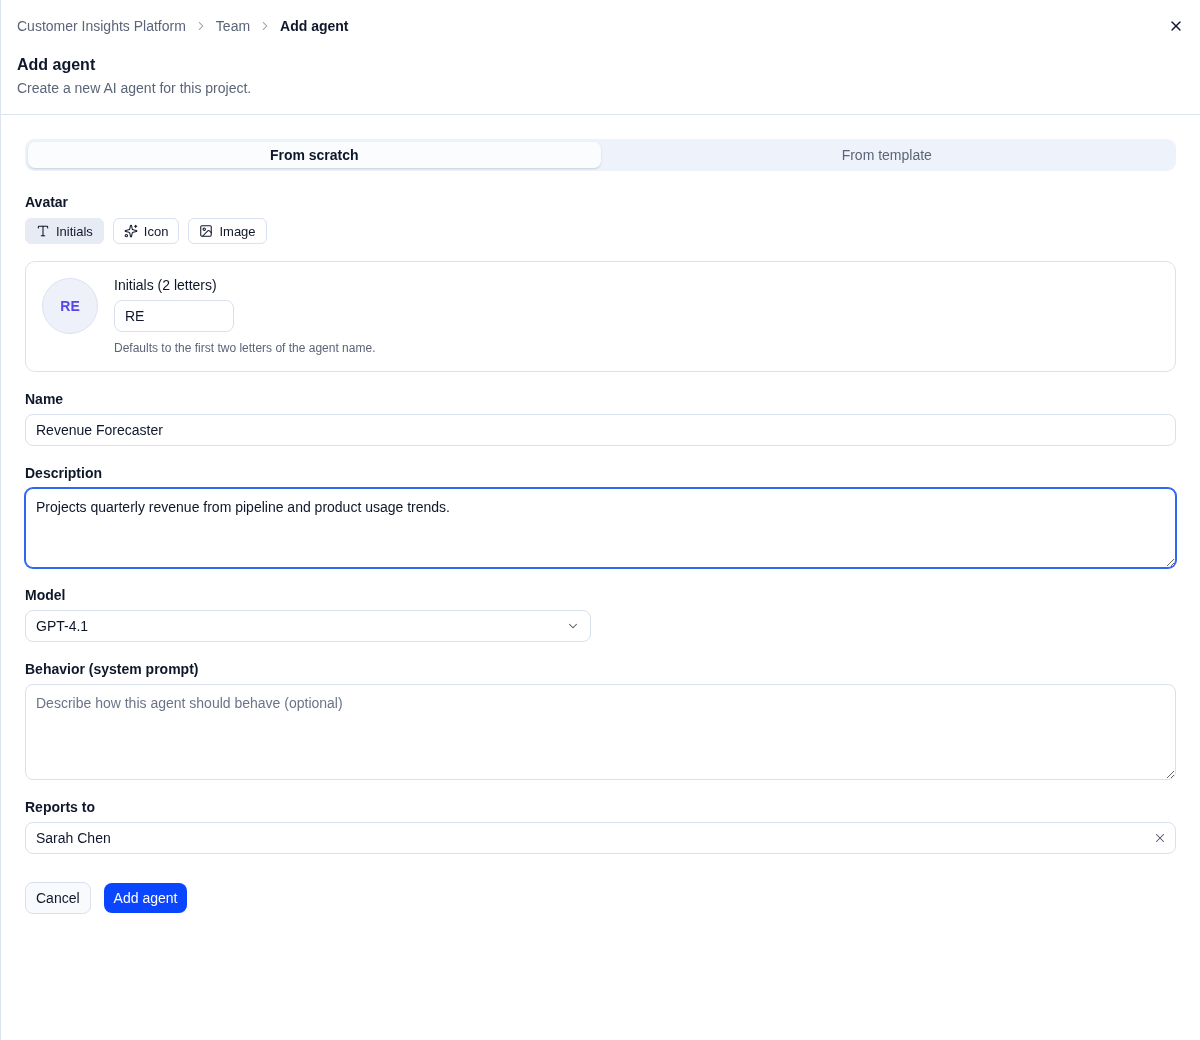  Describe the element at coordinates (245, 348) in the screenshot. I see `hint-text: Defaults to the first two letters of the agent name.` at that location.